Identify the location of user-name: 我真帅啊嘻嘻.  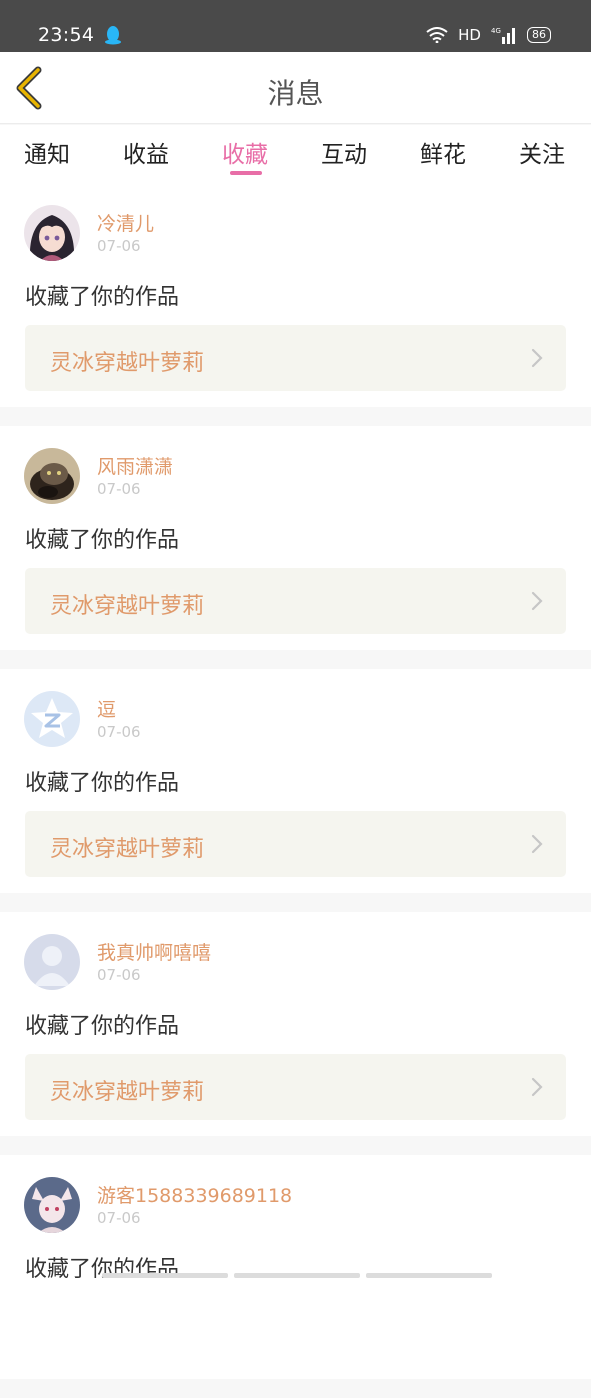
(154, 951).